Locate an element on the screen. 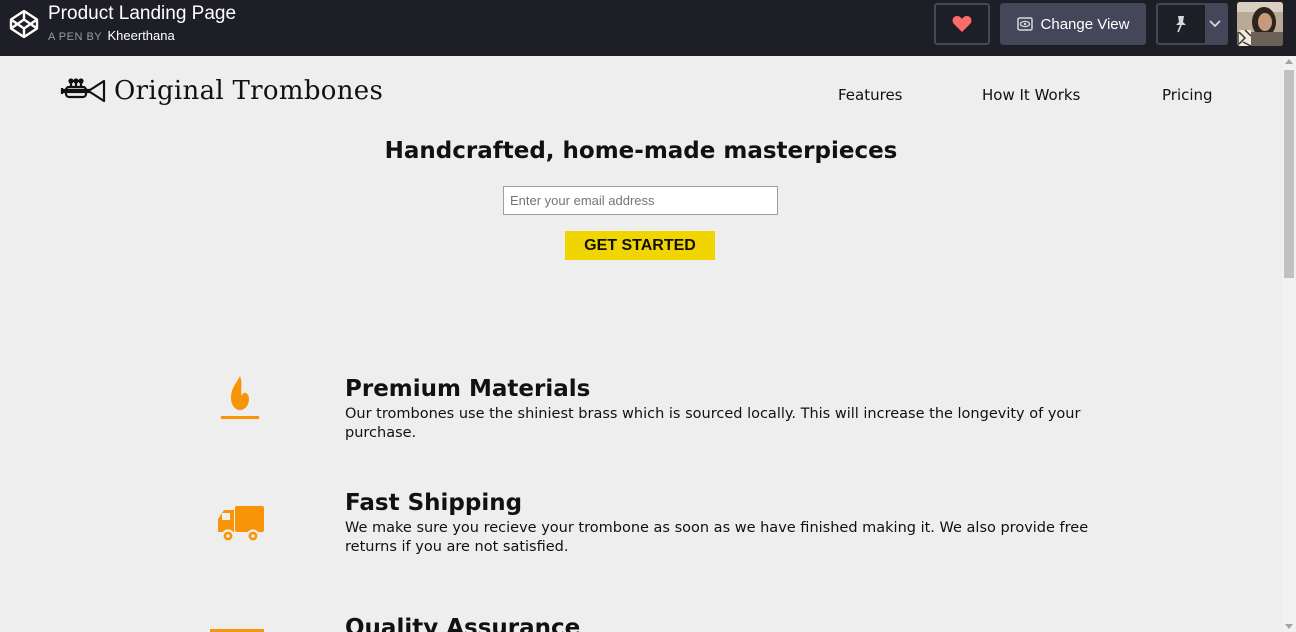 This screenshot has height=632, width=1296. page-scrollbar is located at coordinates (1289, 344).